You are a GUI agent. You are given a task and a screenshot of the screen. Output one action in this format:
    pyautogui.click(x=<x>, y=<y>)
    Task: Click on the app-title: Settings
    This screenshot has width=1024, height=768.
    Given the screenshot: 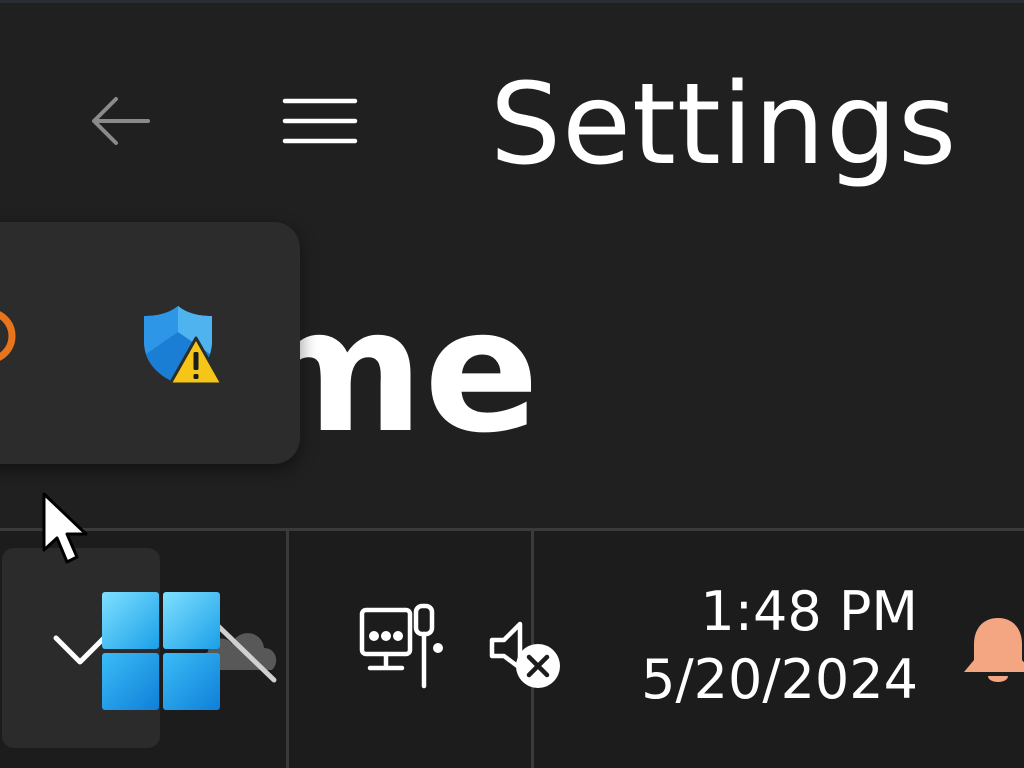 What is the action you would take?
    pyautogui.click(x=724, y=125)
    